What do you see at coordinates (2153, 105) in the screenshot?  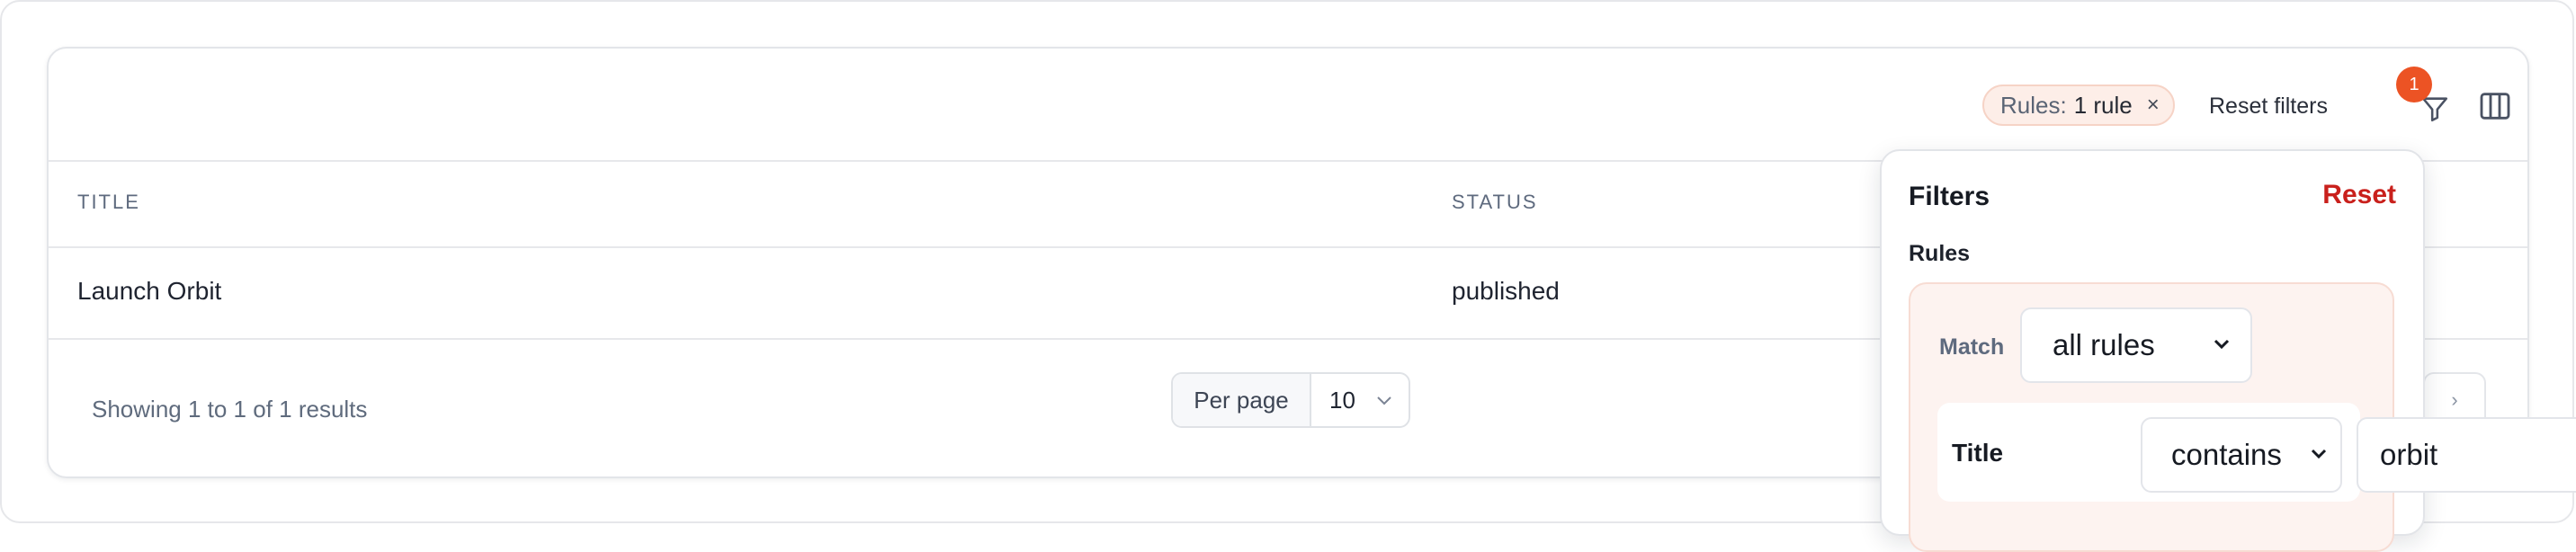 I see `remove-chip-icon: ×` at bounding box center [2153, 105].